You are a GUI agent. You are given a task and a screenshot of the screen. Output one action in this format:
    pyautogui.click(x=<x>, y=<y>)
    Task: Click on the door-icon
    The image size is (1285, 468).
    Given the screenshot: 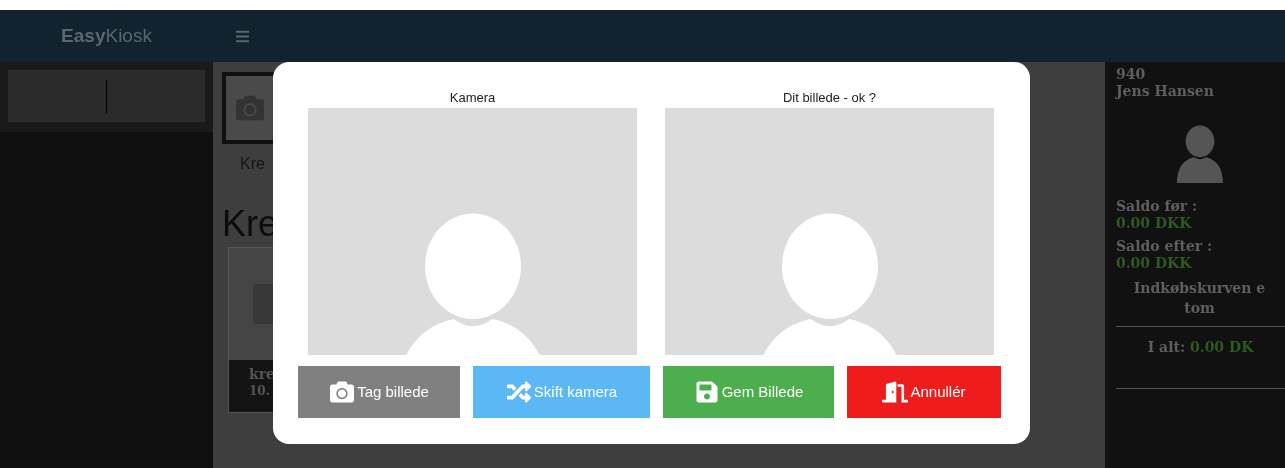 What is the action you would take?
    pyautogui.click(x=895, y=392)
    